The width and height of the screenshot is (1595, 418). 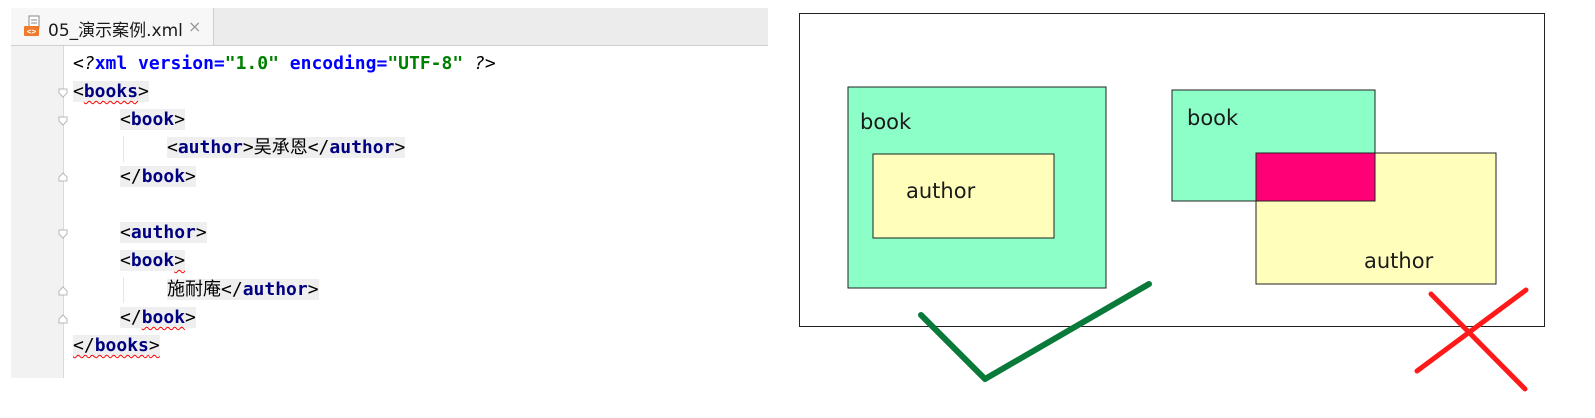 I want to click on tab-file-label: 05_演示案例.xml, so click(x=115, y=31).